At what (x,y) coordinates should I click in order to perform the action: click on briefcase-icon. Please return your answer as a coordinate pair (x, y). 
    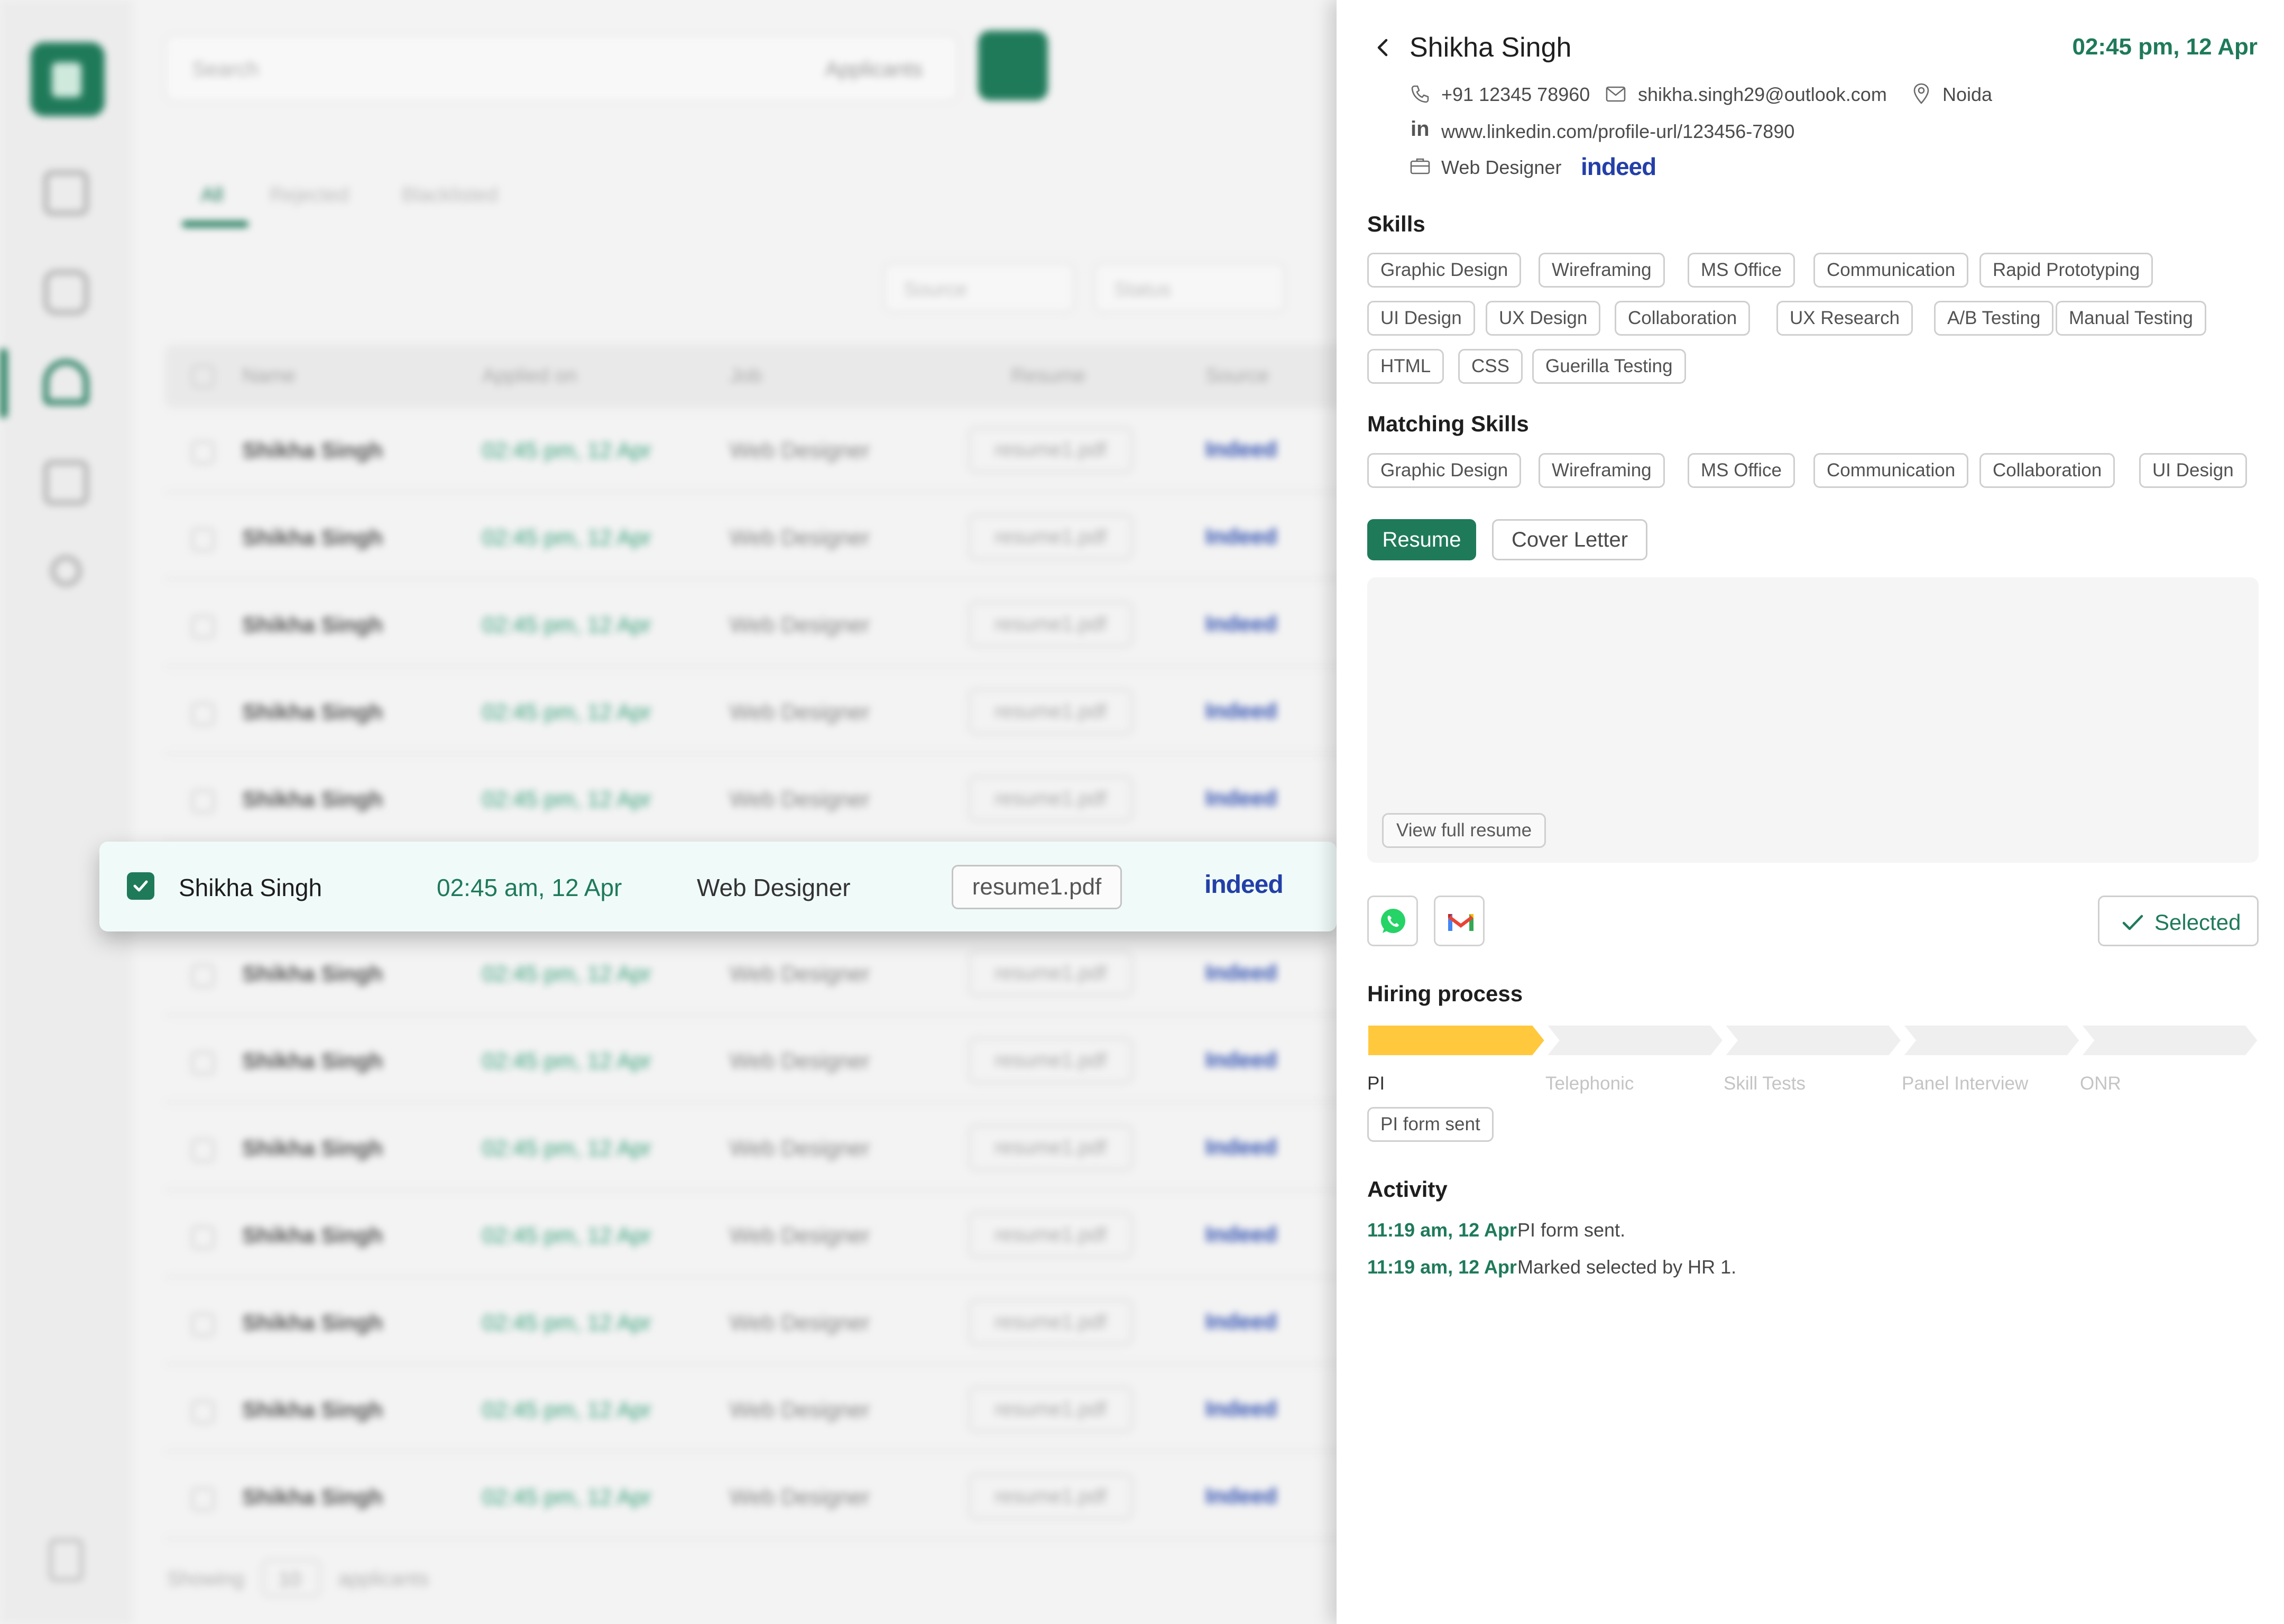
    Looking at the image, I should click on (1420, 166).